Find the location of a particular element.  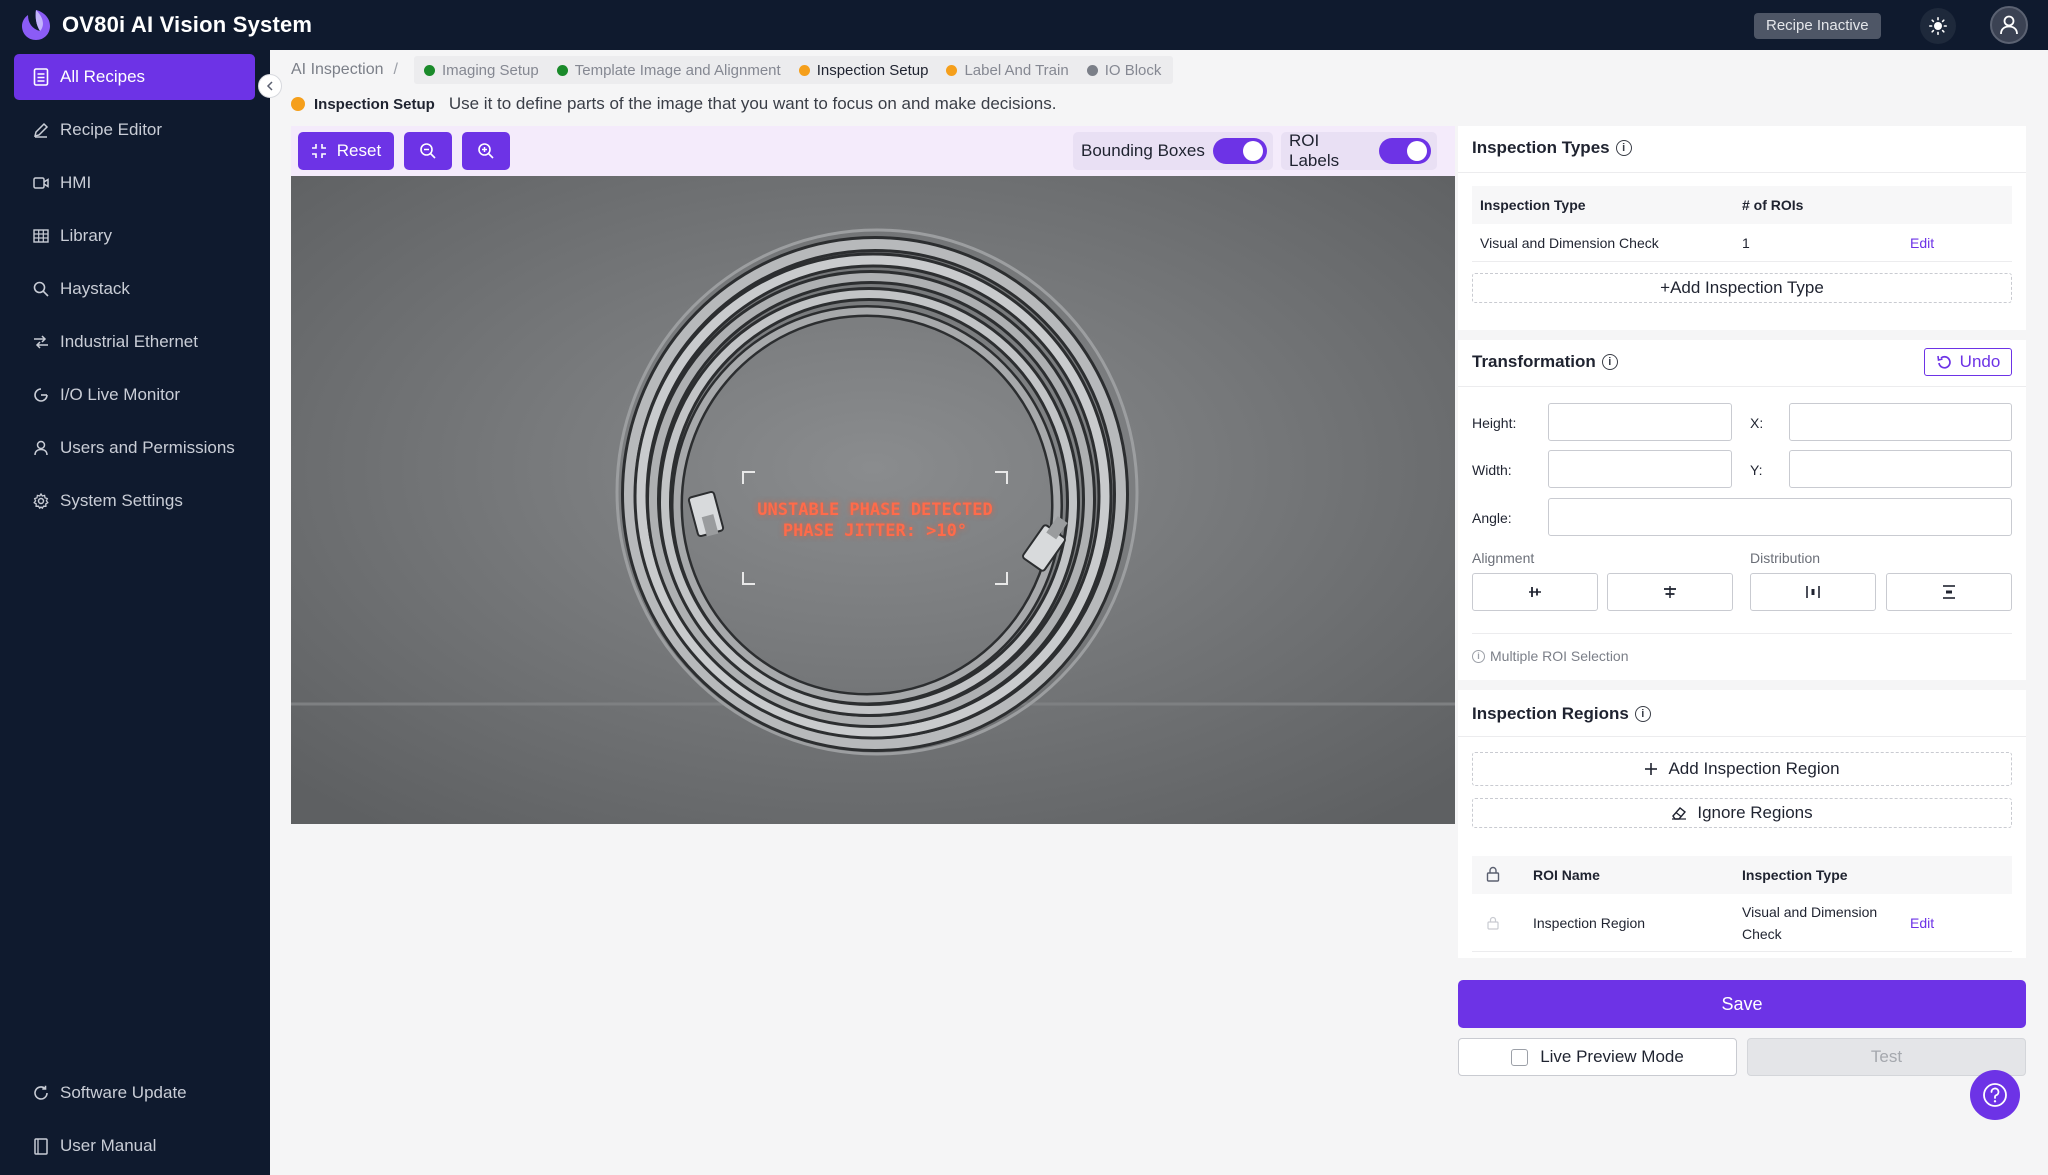

distribute-horizontal-icon is located at coordinates (1813, 592).